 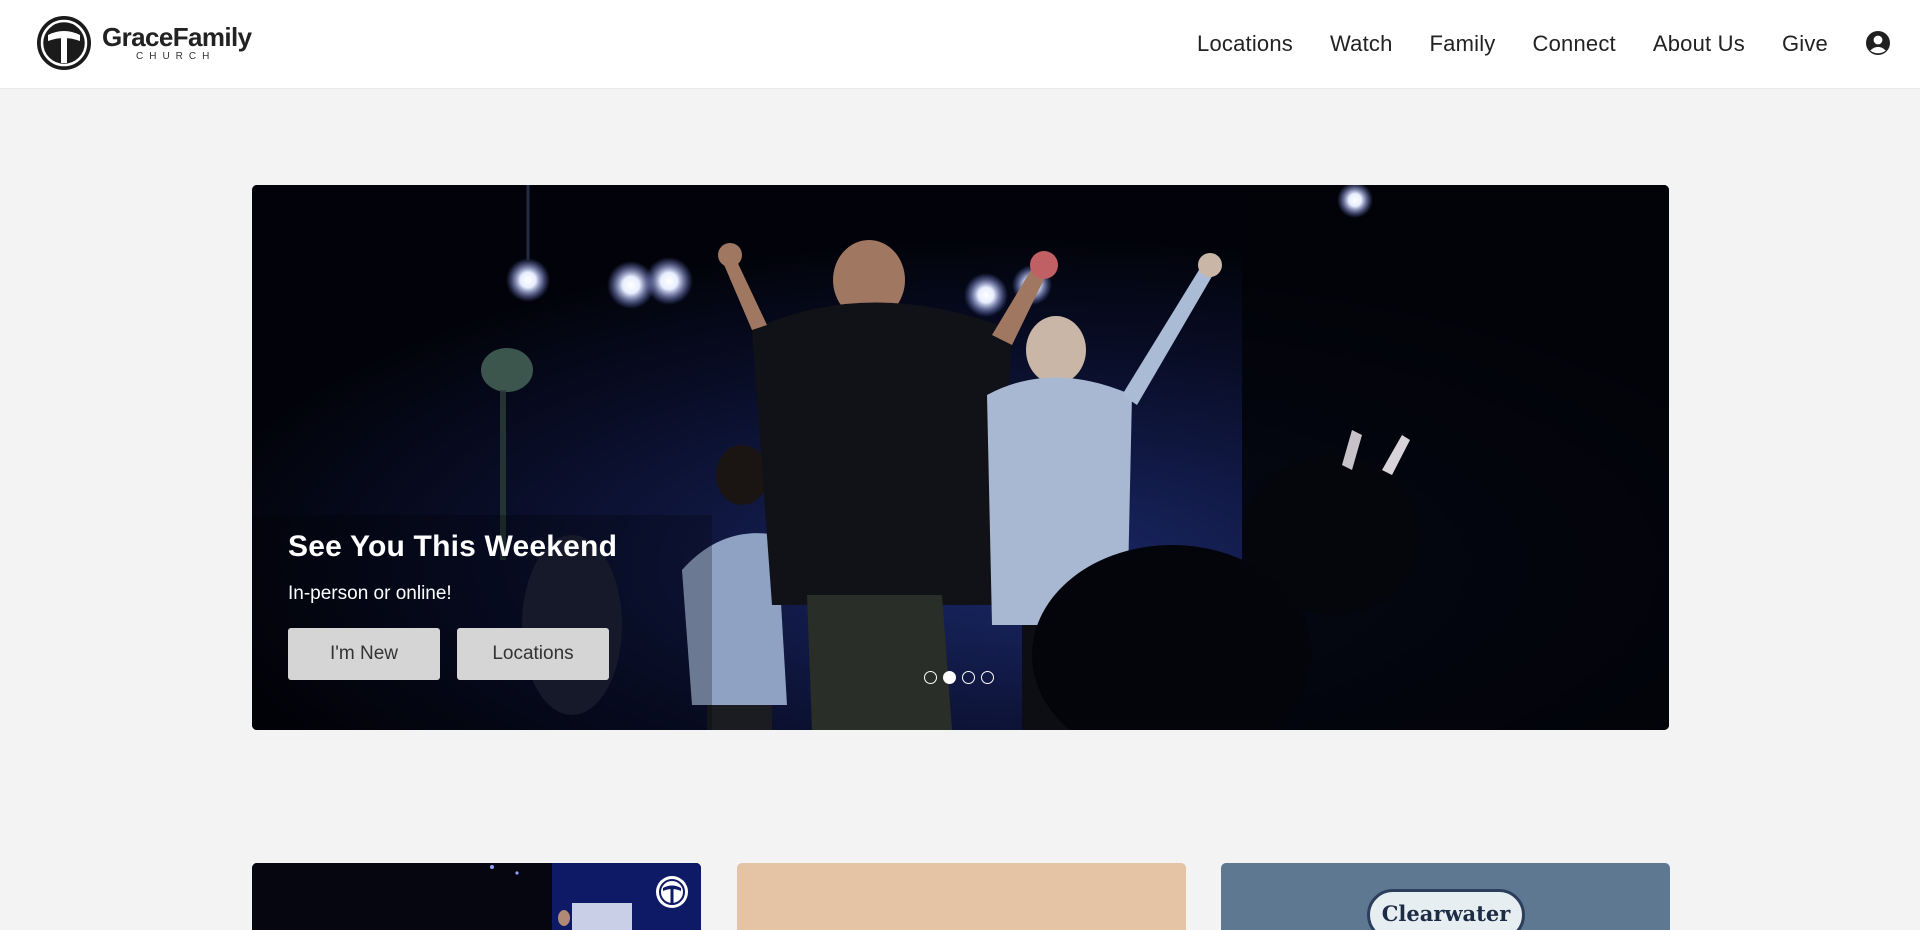 I want to click on logo-subtitle: CHURCH, so click(x=176, y=56).